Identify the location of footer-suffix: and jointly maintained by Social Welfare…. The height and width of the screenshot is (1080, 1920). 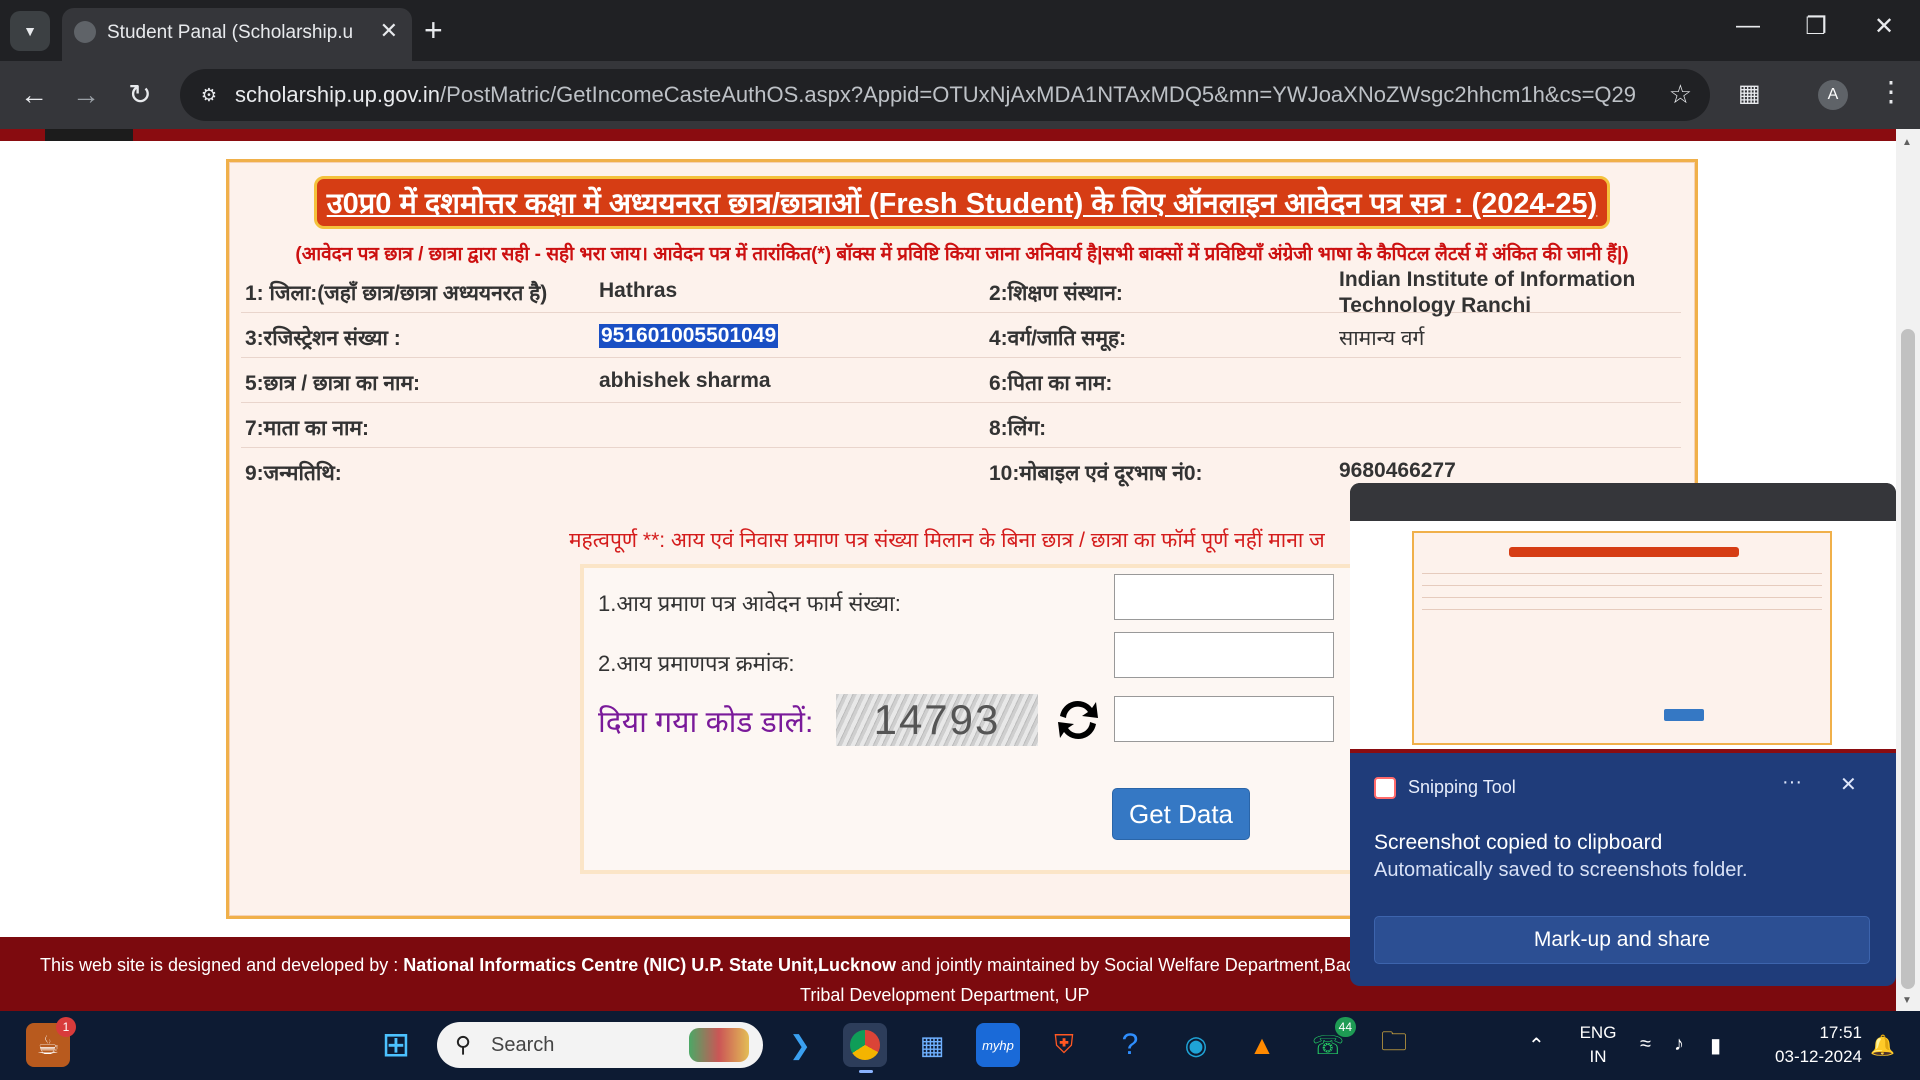
(1149, 965).